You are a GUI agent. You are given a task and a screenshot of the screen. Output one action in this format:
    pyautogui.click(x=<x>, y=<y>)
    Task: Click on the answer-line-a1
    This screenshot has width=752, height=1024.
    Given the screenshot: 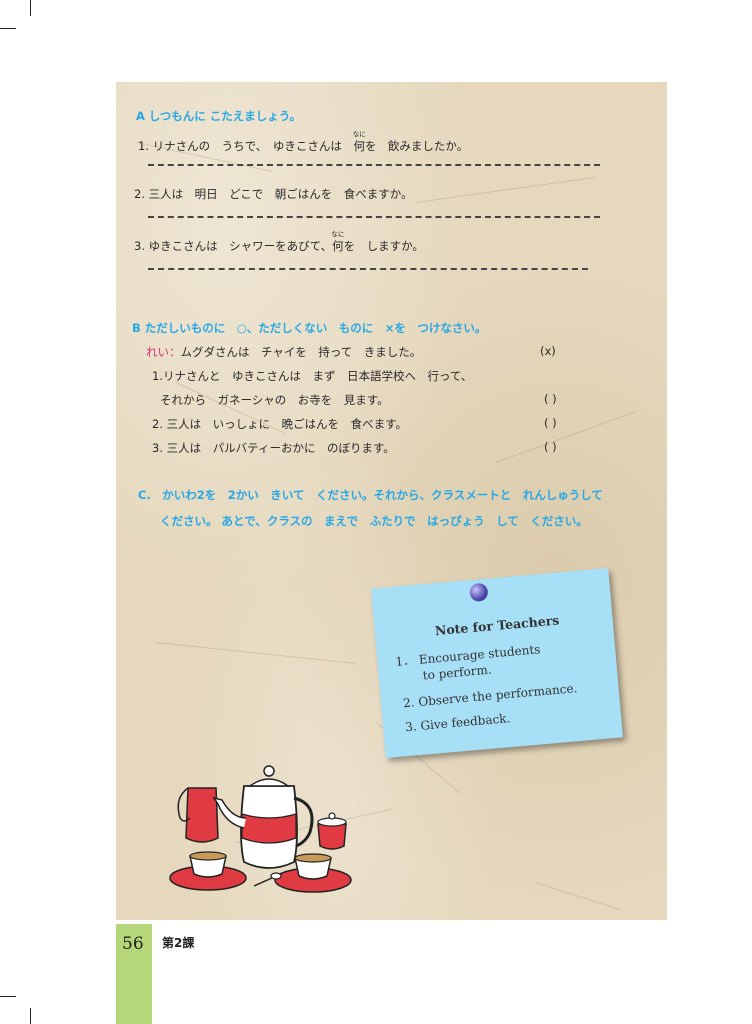 What is the action you would take?
    pyautogui.click(x=374, y=165)
    